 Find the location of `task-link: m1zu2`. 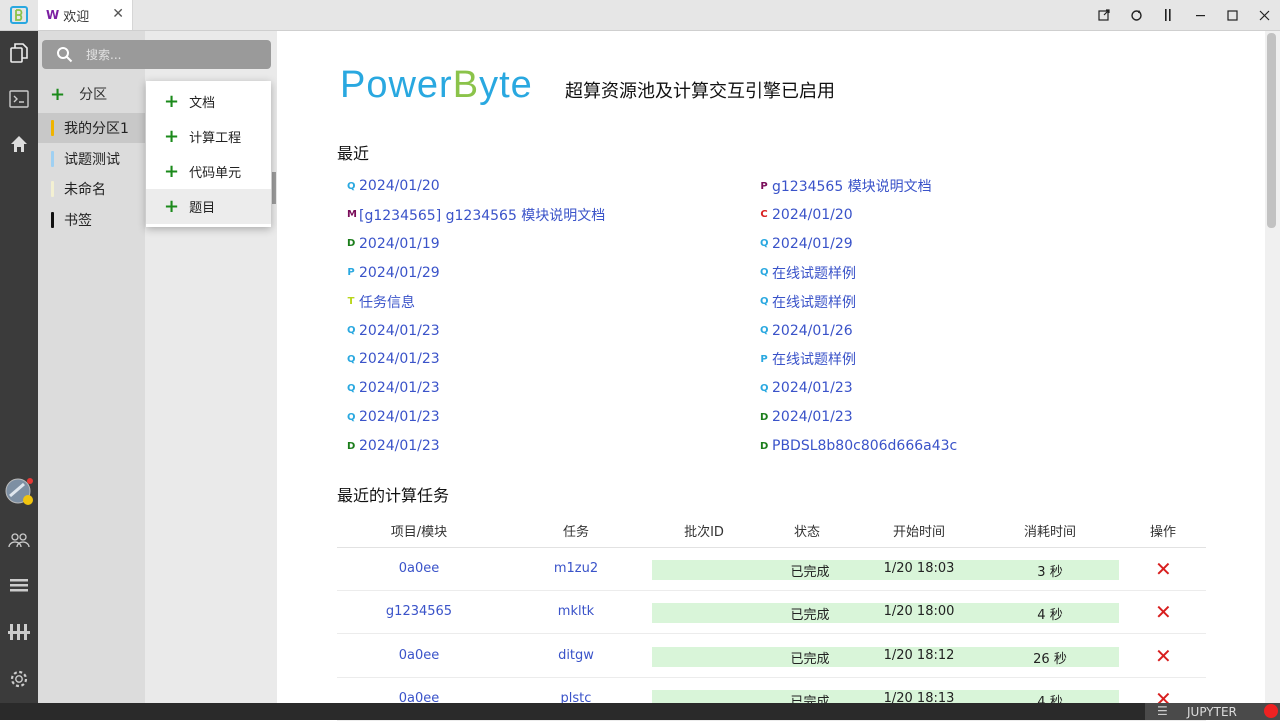

task-link: m1zu2 is located at coordinates (576, 568).